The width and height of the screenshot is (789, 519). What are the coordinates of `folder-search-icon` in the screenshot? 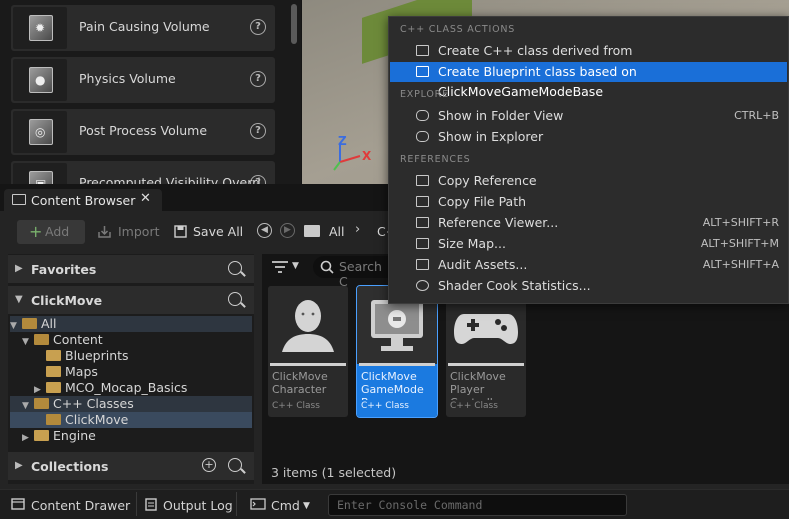 It's located at (422, 136).